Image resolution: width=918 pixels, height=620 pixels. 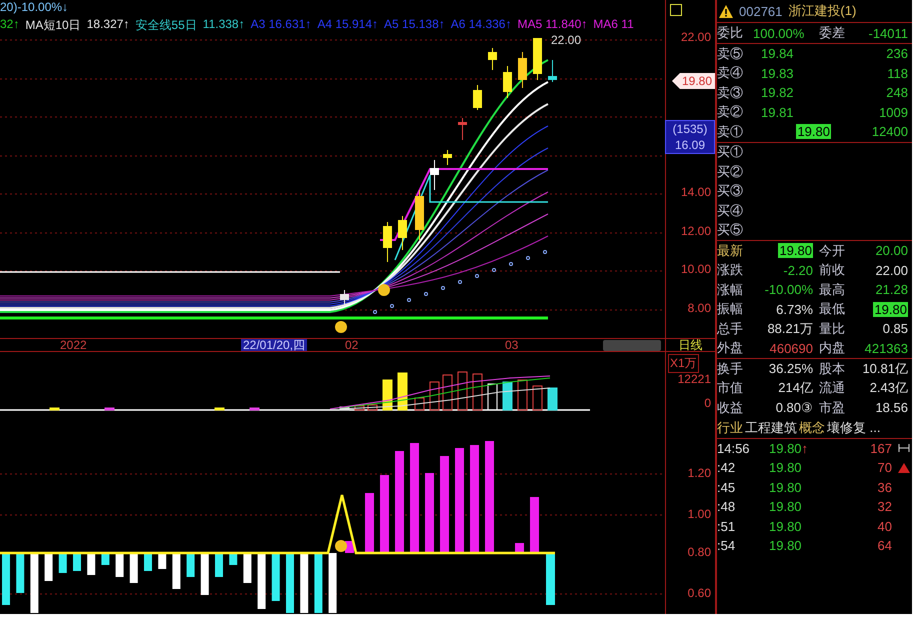 What do you see at coordinates (726, 11) in the screenshot?
I see `warning-icon` at bounding box center [726, 11].